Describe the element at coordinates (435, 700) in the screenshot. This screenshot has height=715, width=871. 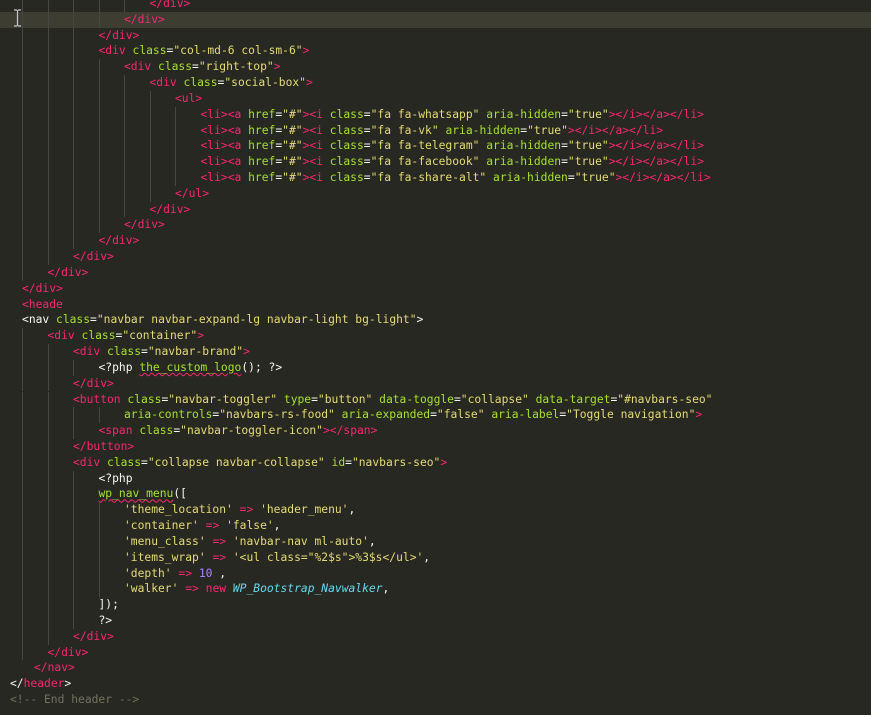
I see `code-line: <!-- End header -->` at that location.